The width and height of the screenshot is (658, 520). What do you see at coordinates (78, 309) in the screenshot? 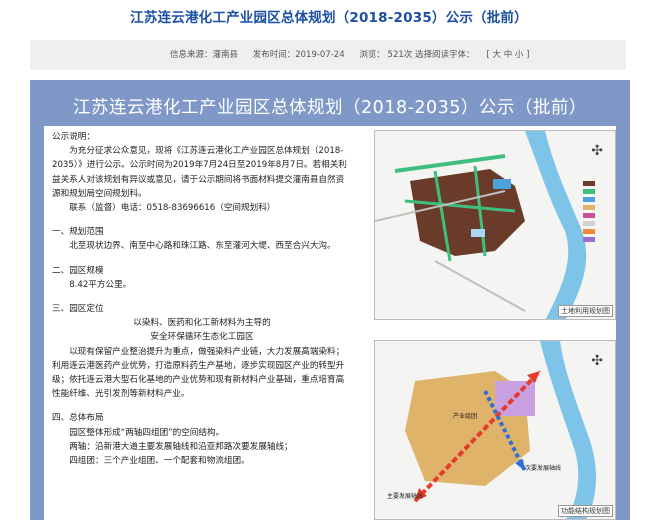
I see `section-positioning-title: 三、园区定位` at bounding box center [78, 309].